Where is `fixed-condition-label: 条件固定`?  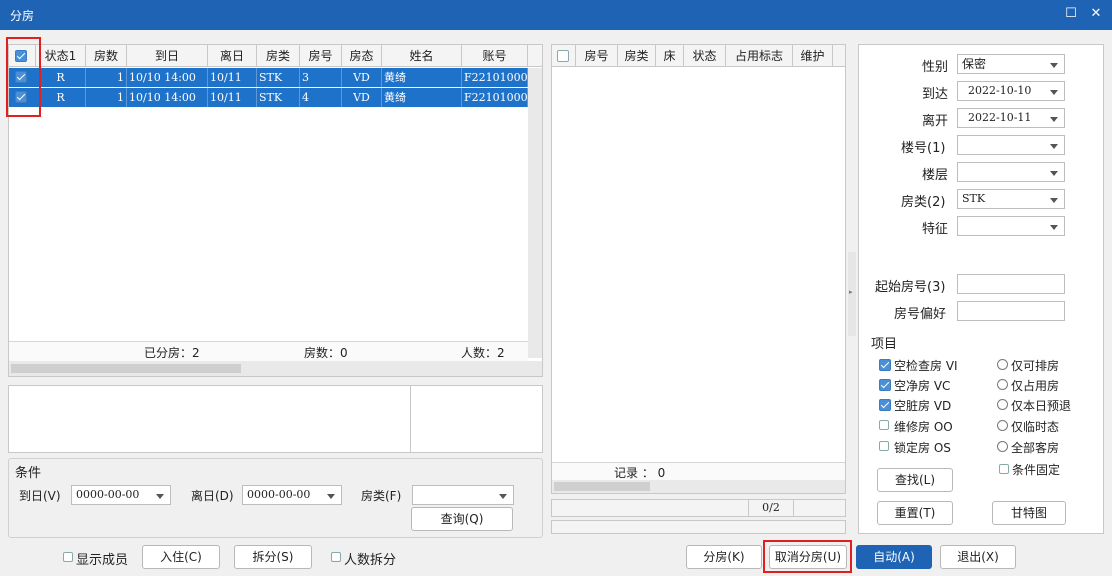
fixed-condition-label: 条件固定 is located at coordinates (1036, 470).